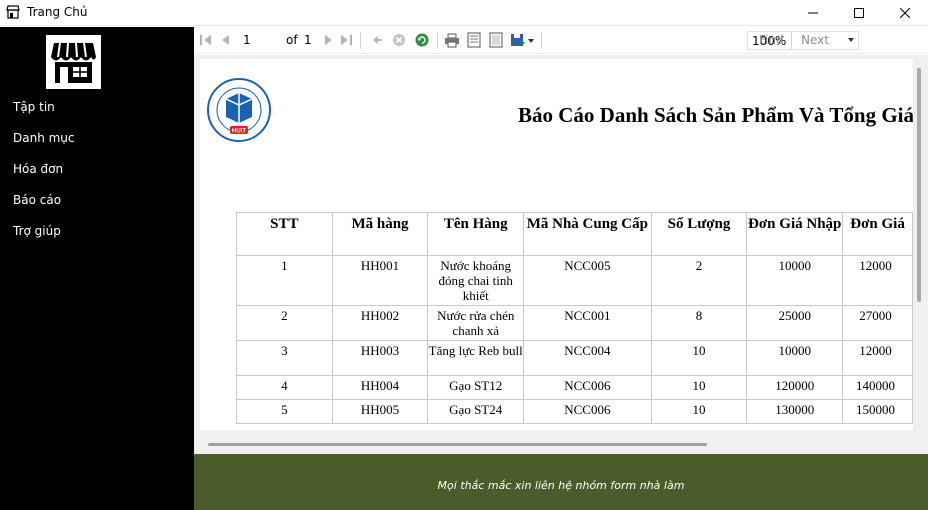  I want to click on column-header: Mã hàng, so click(380, 234).